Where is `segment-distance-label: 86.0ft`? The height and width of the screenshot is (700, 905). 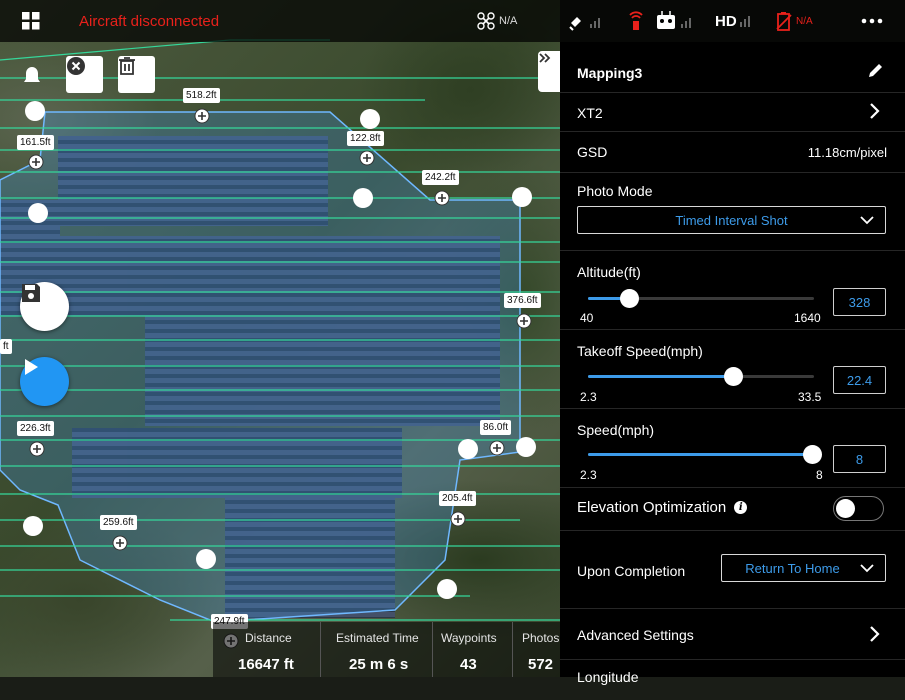 segment-distance-label: 86.0ft is located at coordinates (496, 427).